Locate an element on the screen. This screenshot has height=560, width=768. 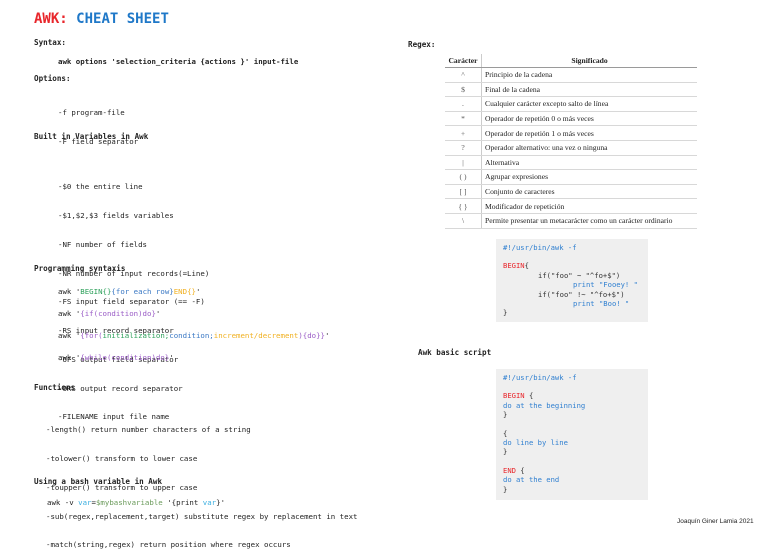
regex-character: + is located at coordinates (463, 133).